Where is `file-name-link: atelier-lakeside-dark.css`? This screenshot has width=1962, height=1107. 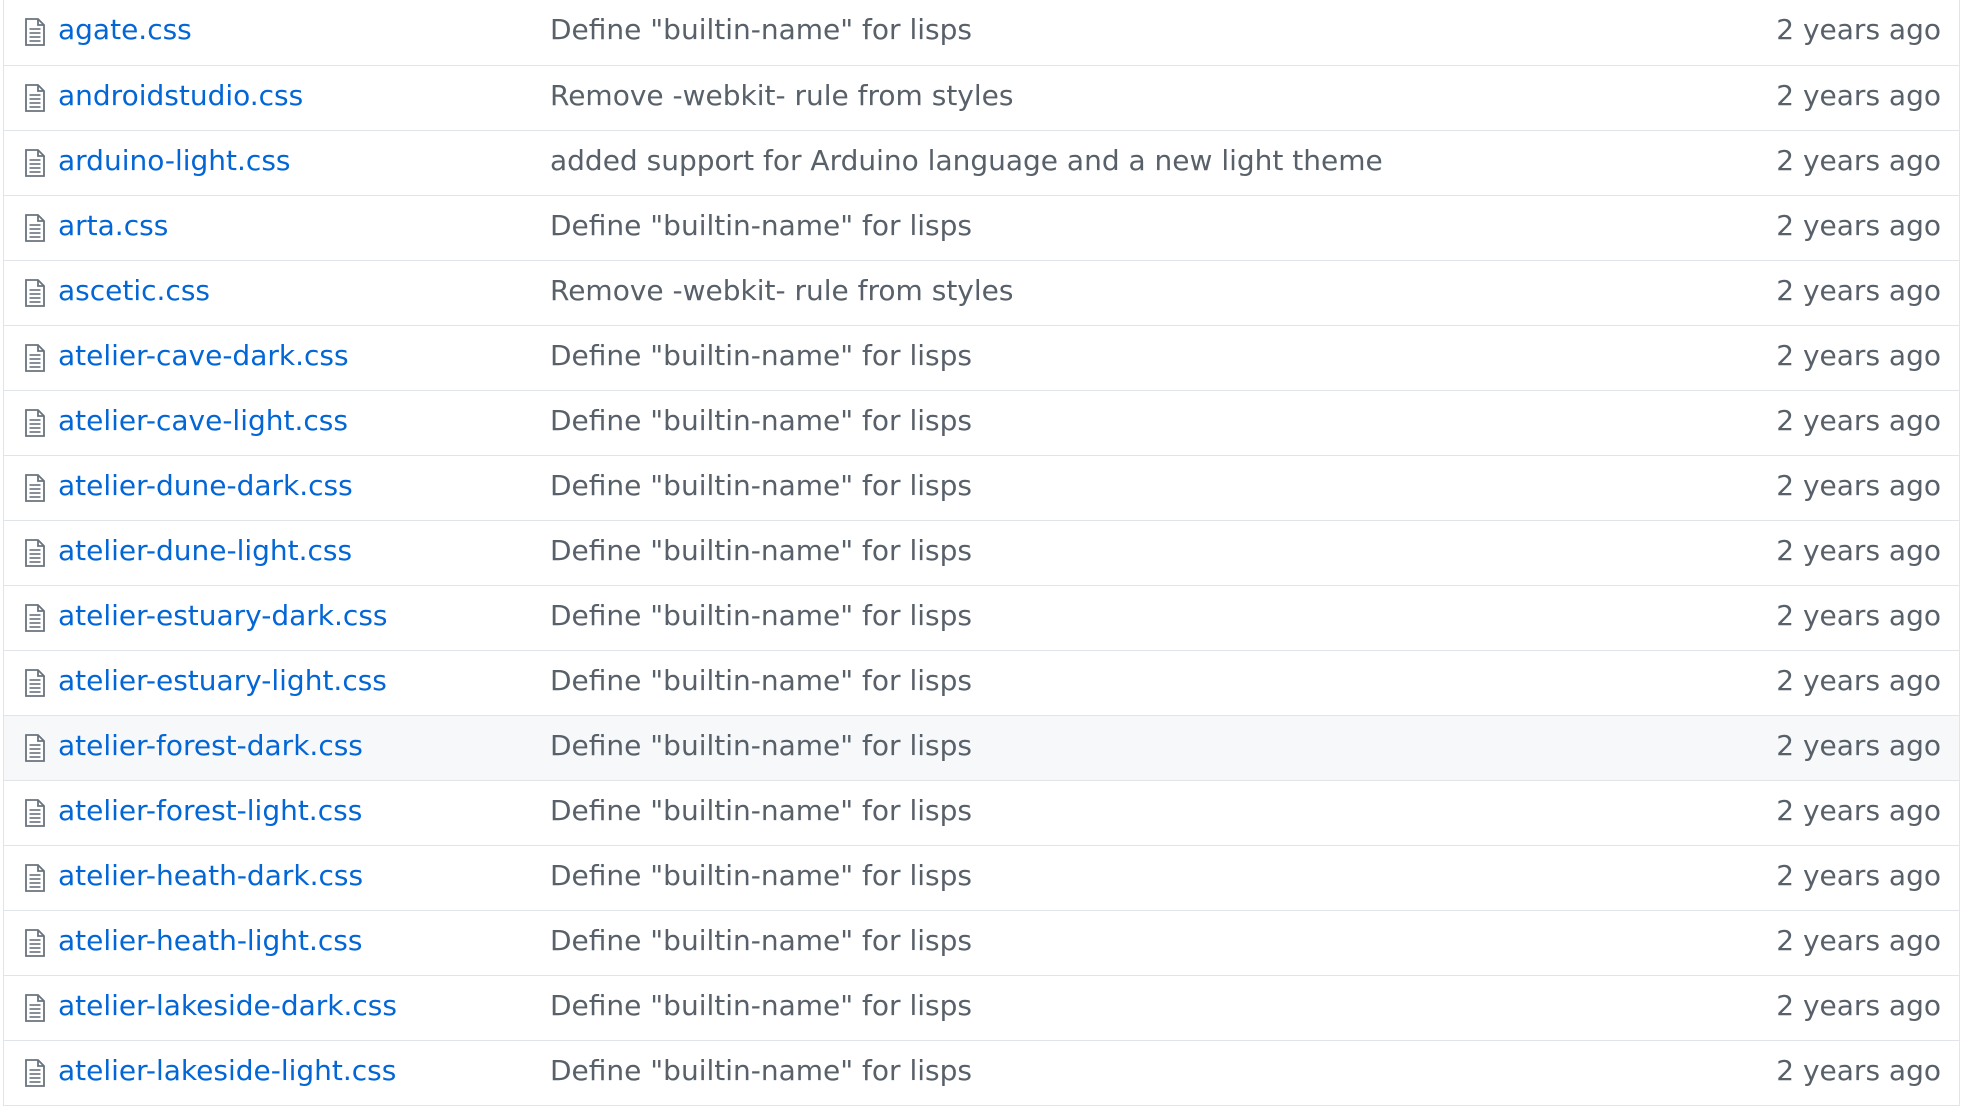
file-name-link: atelier-lakeside-dark.css is located at coordinates (227, 1005).